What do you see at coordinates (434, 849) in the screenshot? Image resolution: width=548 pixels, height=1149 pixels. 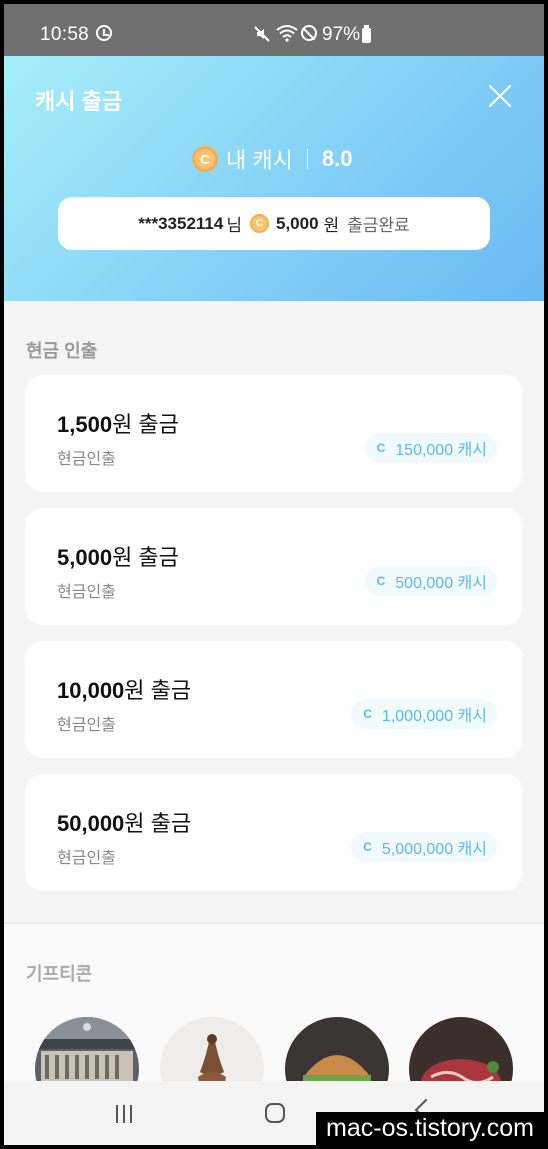 I see `cash-cost: 5,000,000 캐시` at bounding box center [434, 849].